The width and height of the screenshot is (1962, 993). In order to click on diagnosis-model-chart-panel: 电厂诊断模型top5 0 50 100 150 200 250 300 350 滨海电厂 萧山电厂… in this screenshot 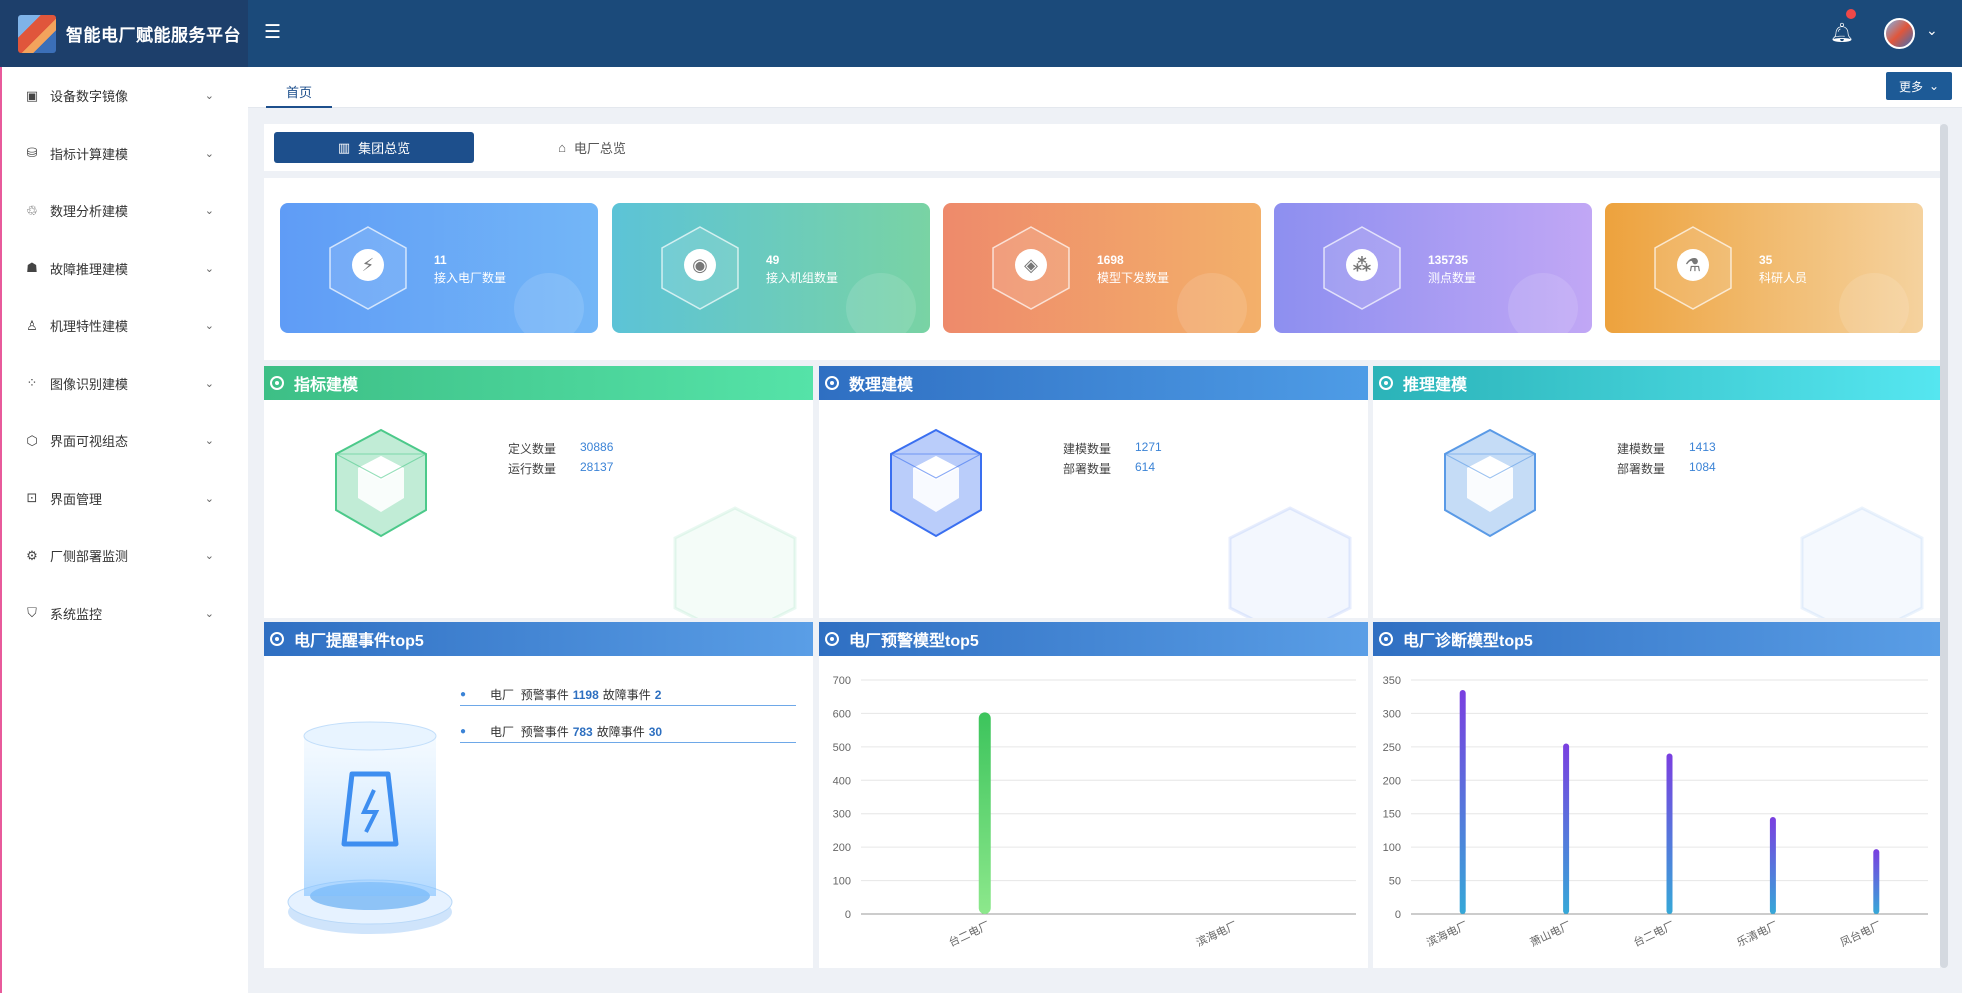, I will do `click(1656, 795)`.